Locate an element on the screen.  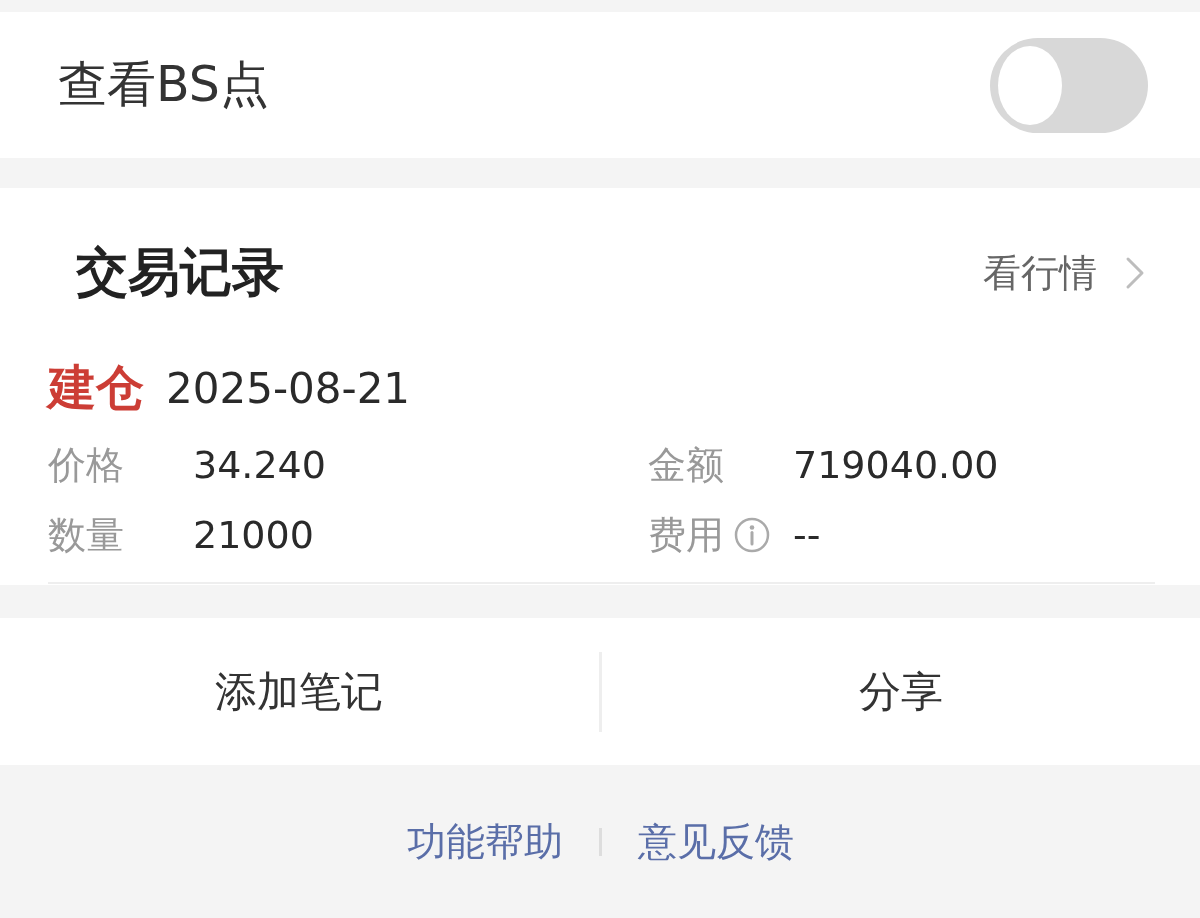
info-icon is located at coordinates (752, 535).